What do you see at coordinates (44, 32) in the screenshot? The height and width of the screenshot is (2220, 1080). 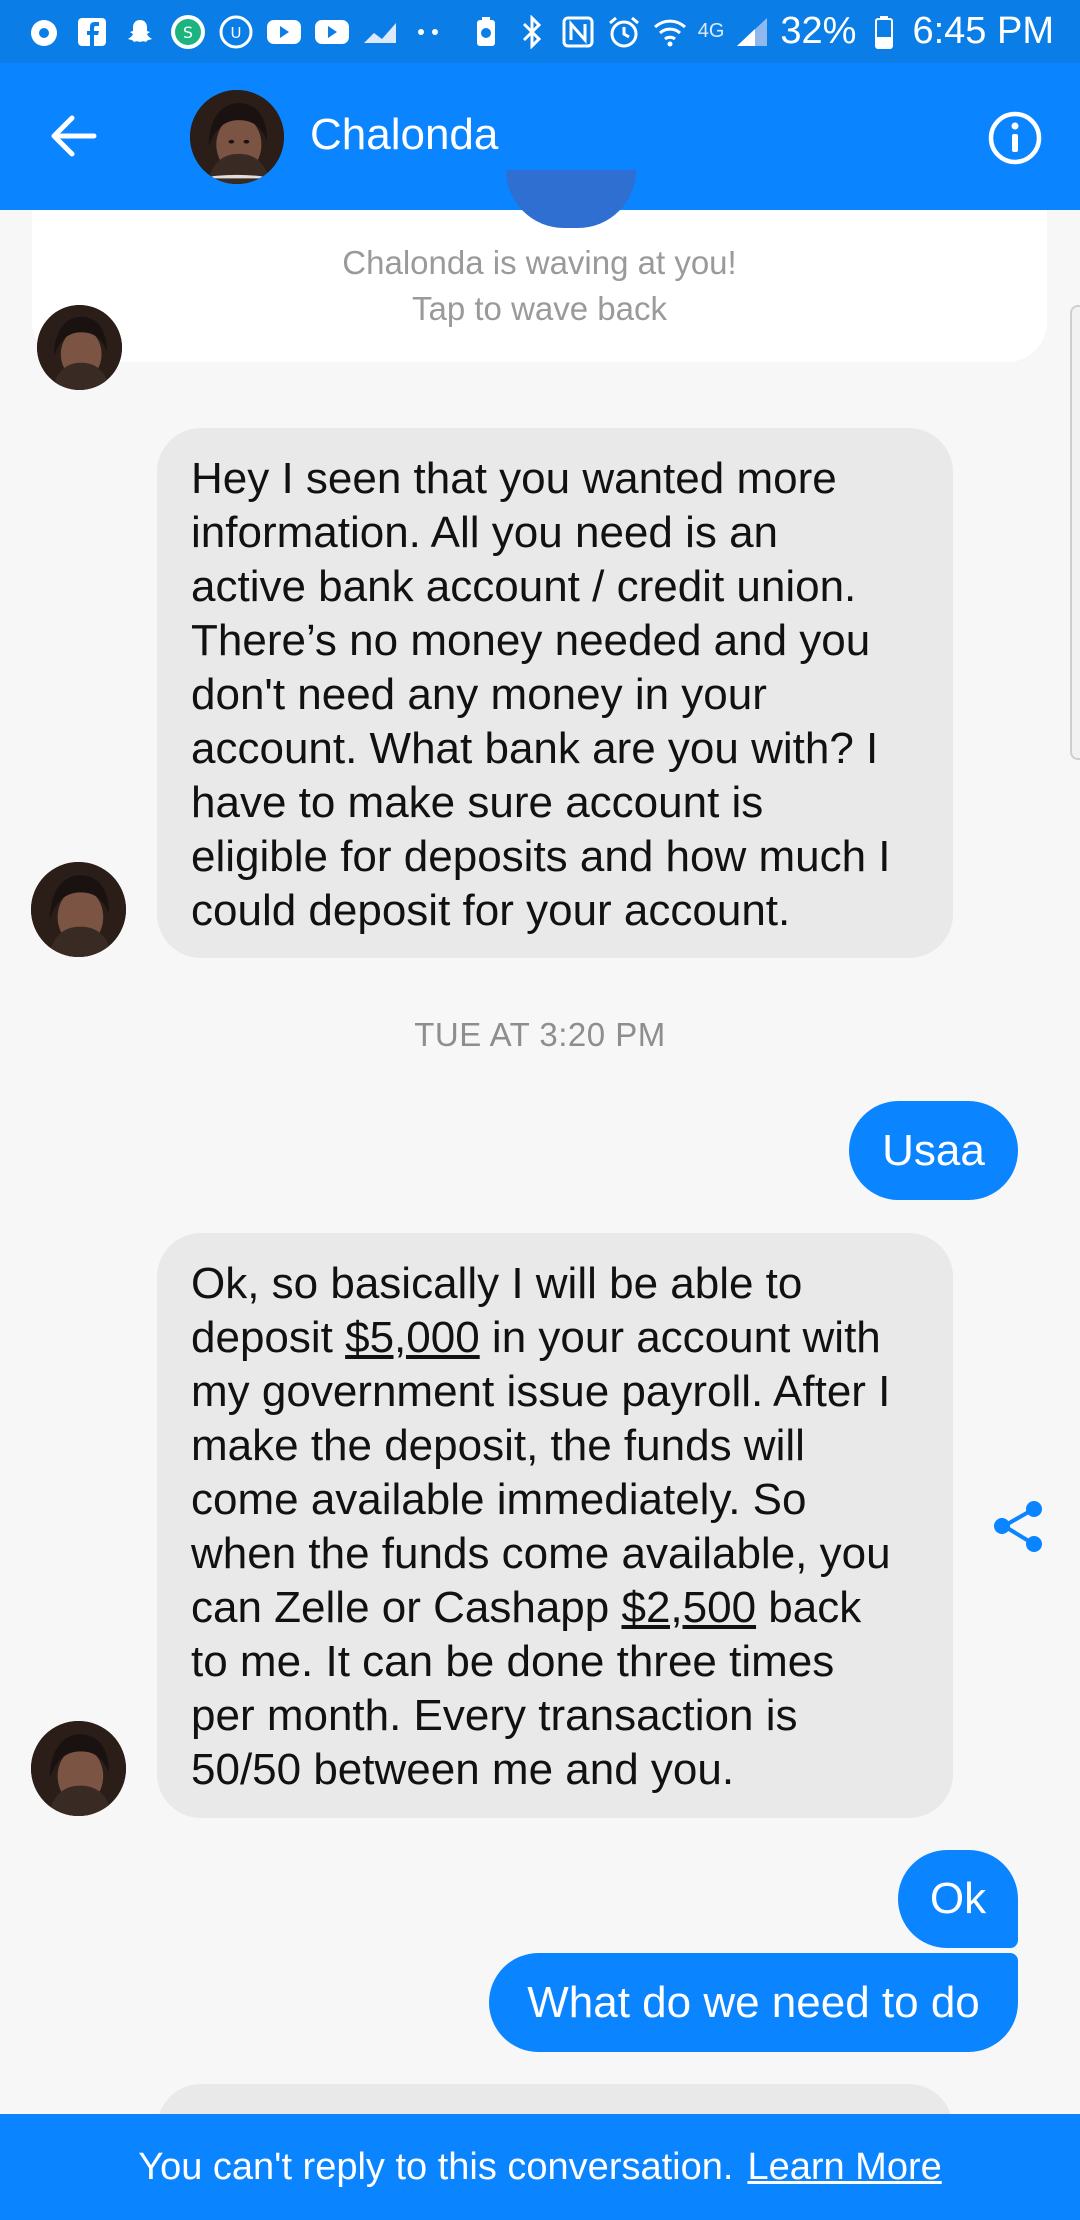 I see `nav-icon` at bounding box center [44, 32].